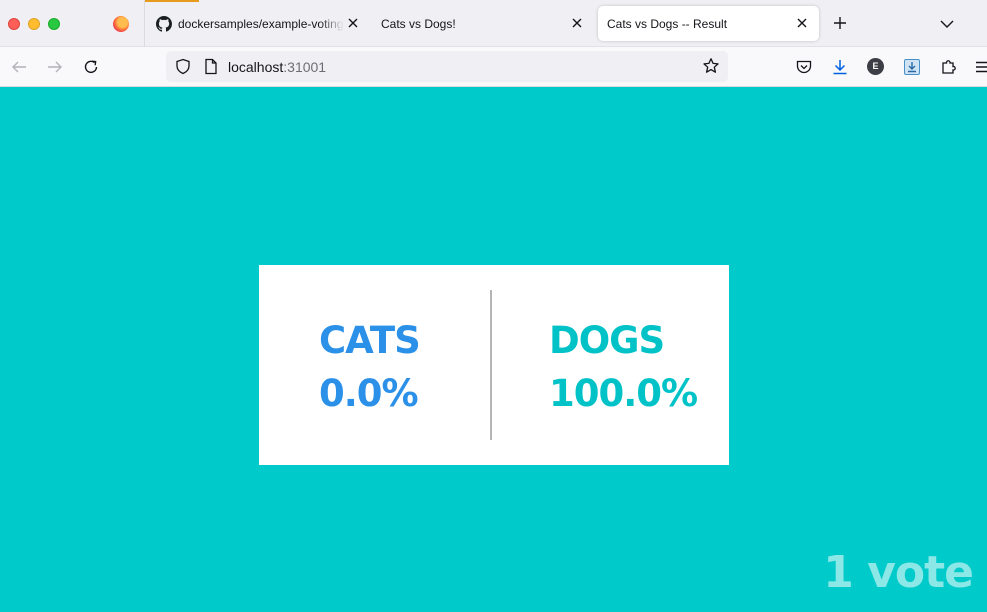 Image resolution: width=987 pixels, height=612 pixels. I want to click on tab-result: Cats vs Dogs -- Result, so click(708, 23).